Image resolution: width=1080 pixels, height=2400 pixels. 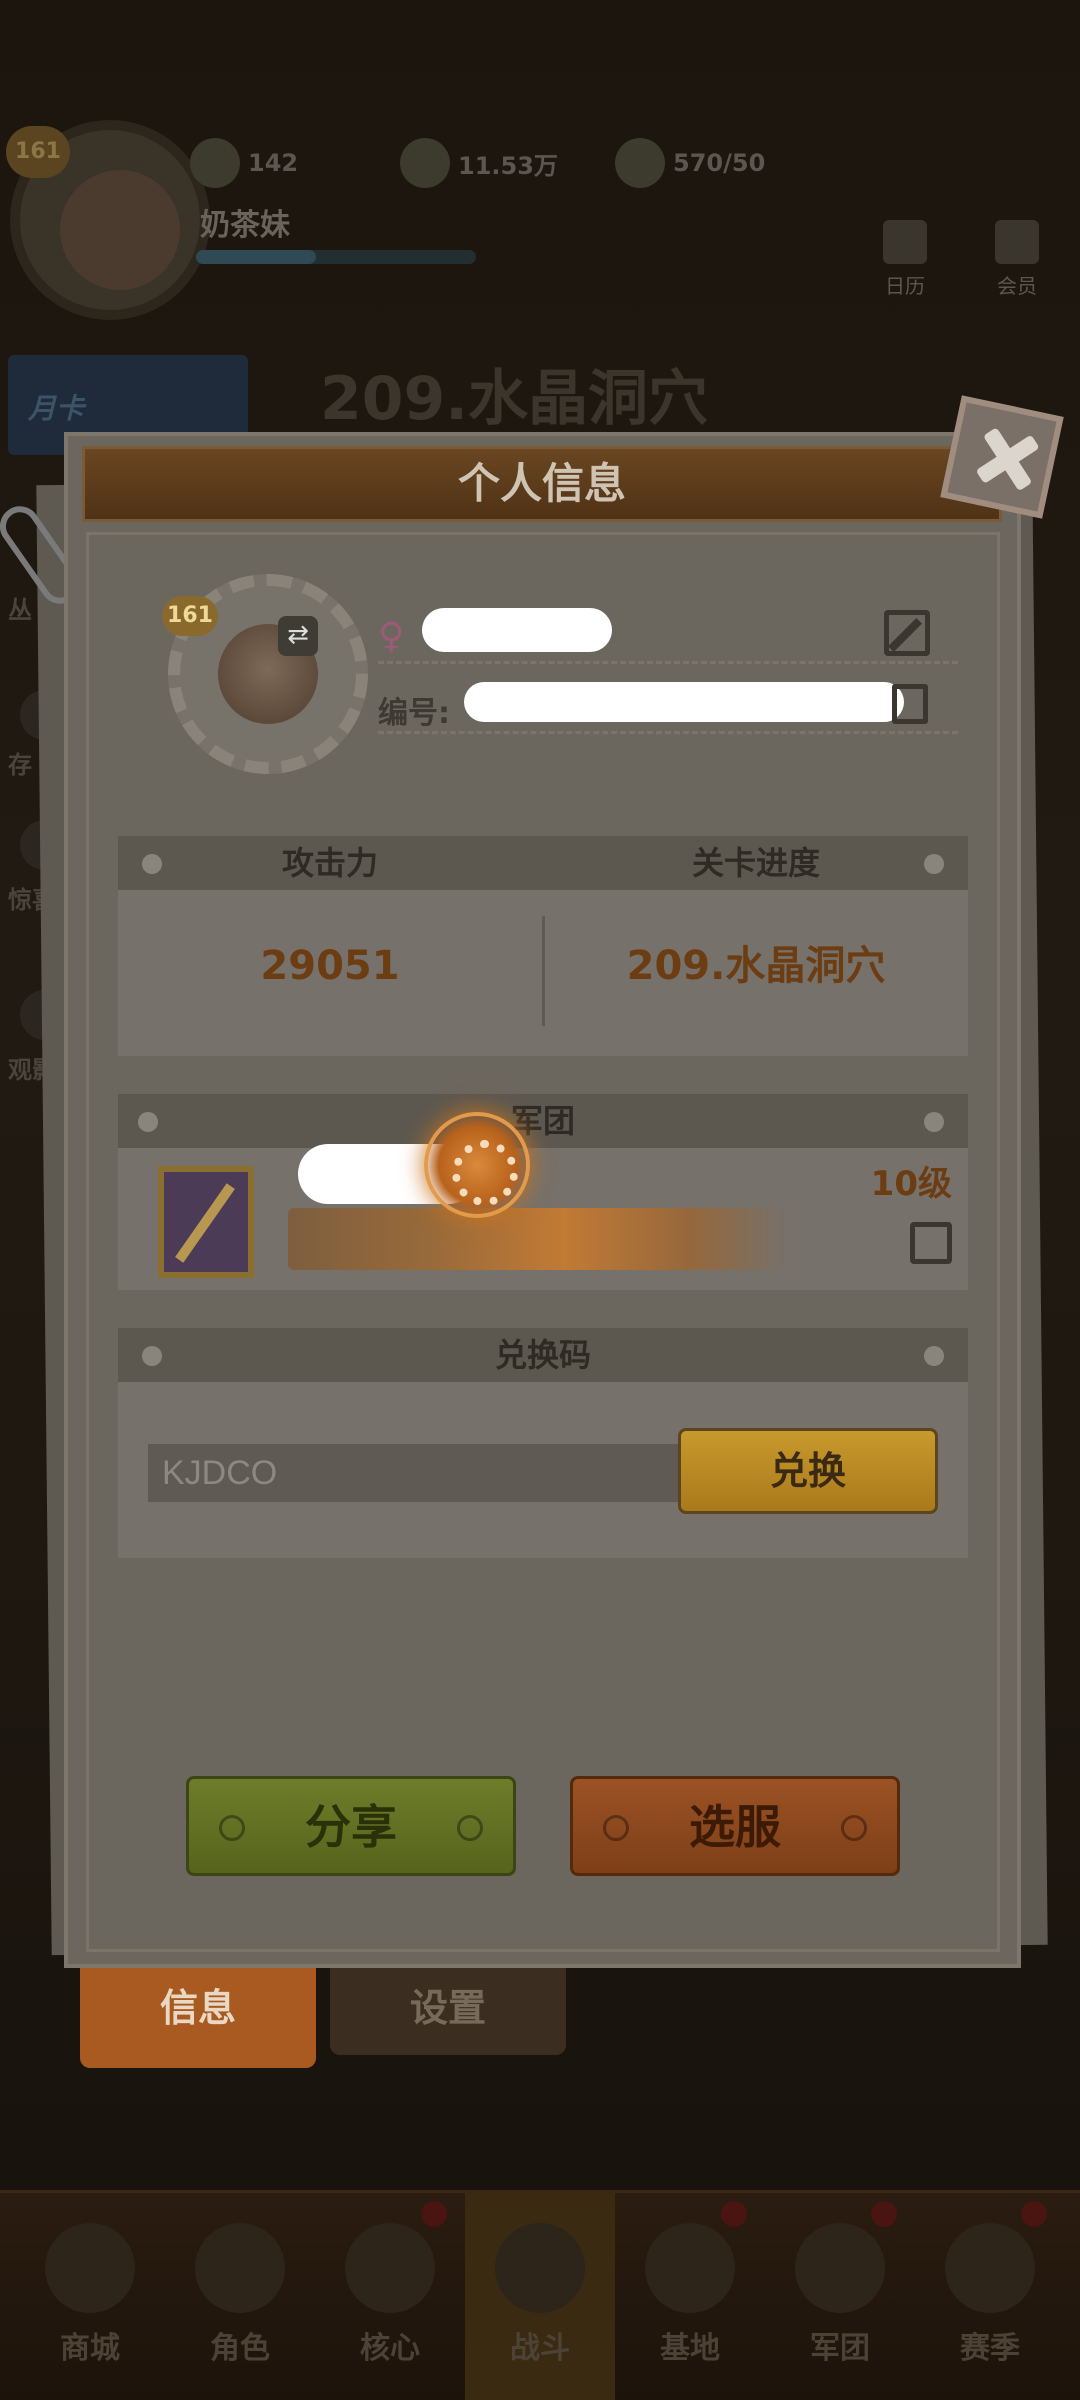 I want to click on loading-gear-icon, so click(x=477, y=1165).